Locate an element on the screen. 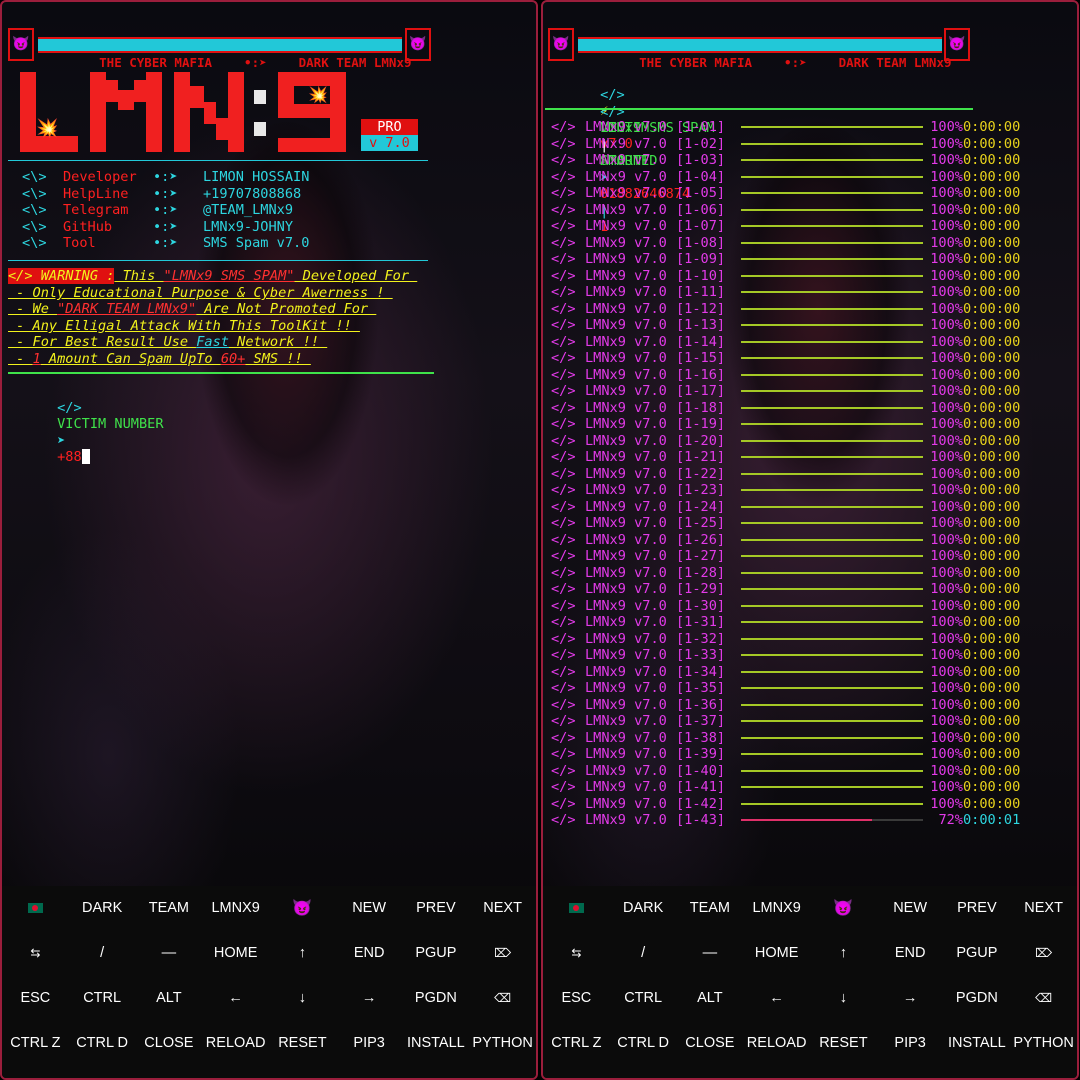  key-row: ⇆ / — HOME ↑ END PGUP ⌦ is located at coordinates (810, 953).